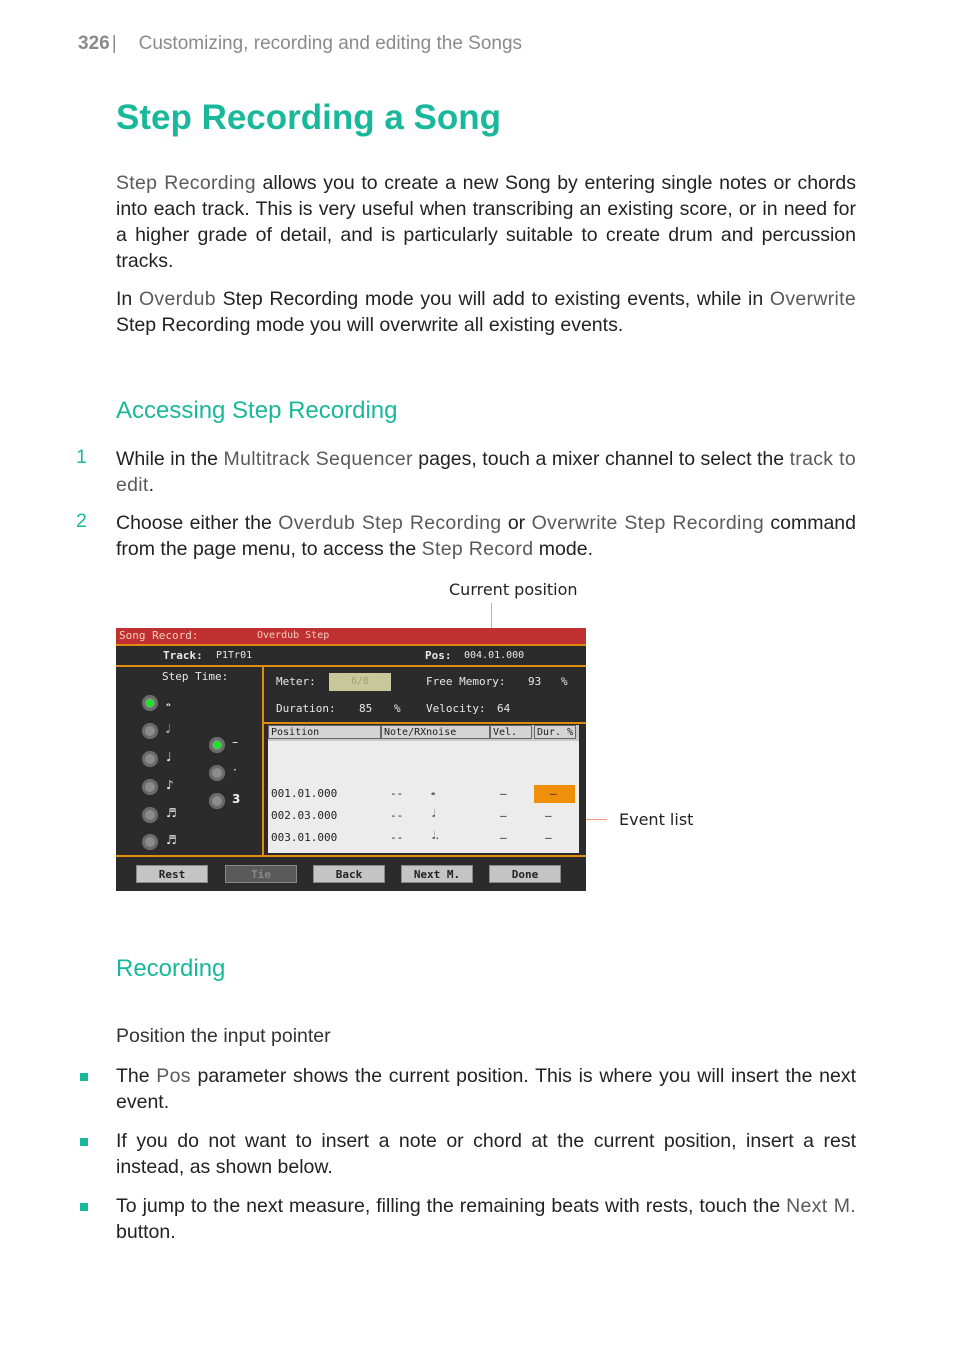  I want to click on back-button: Back, so click(349, 874).